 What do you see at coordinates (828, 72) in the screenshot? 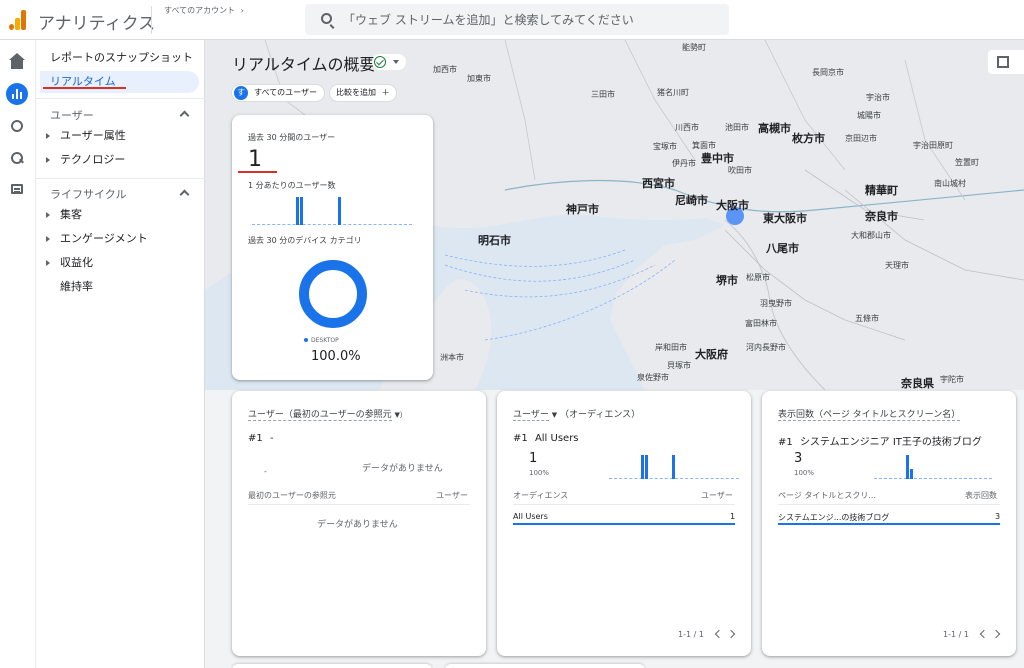
I see `map-label: 長岡京市` at bounding box center [828, 72].